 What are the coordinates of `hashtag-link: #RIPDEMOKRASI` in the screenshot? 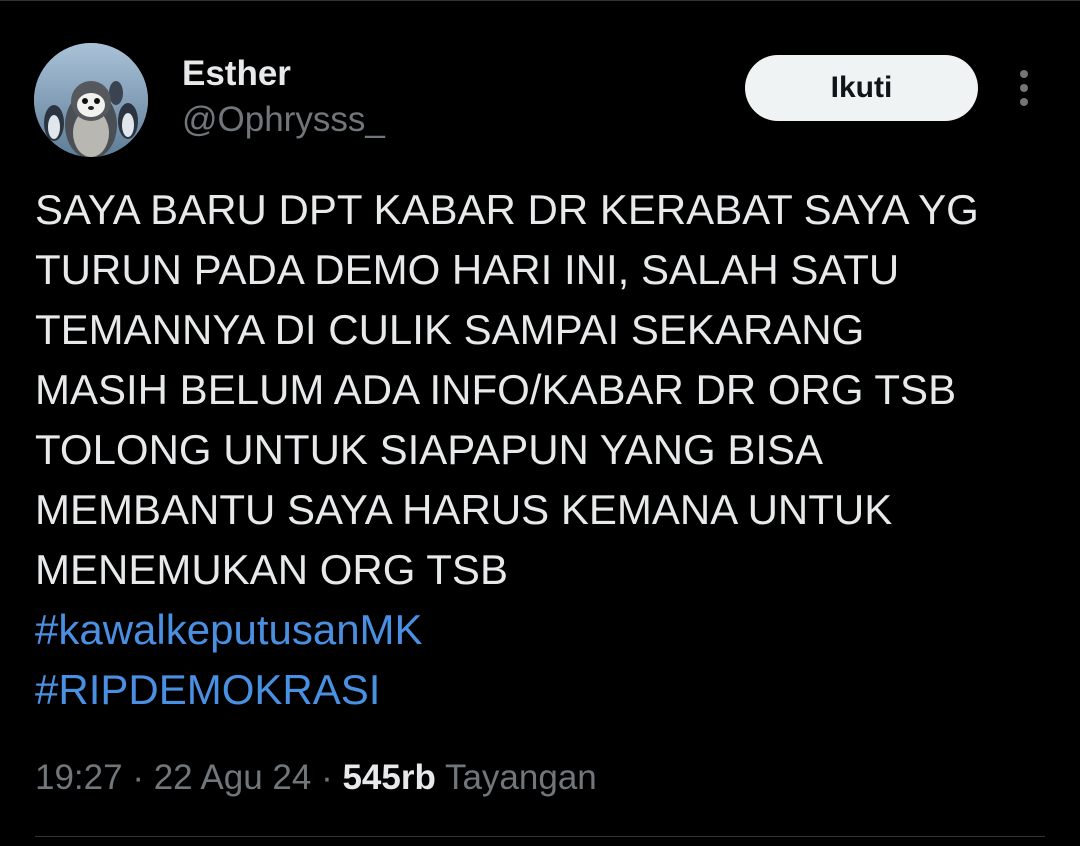 It's located at (540, 690).